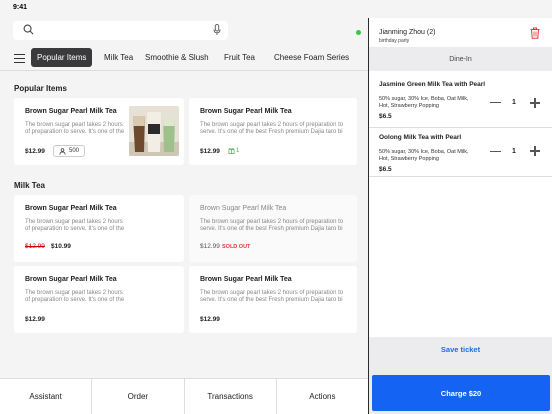 The image size is (552, 414). I want to click on status-bar: 9:41, so click(276, 9).